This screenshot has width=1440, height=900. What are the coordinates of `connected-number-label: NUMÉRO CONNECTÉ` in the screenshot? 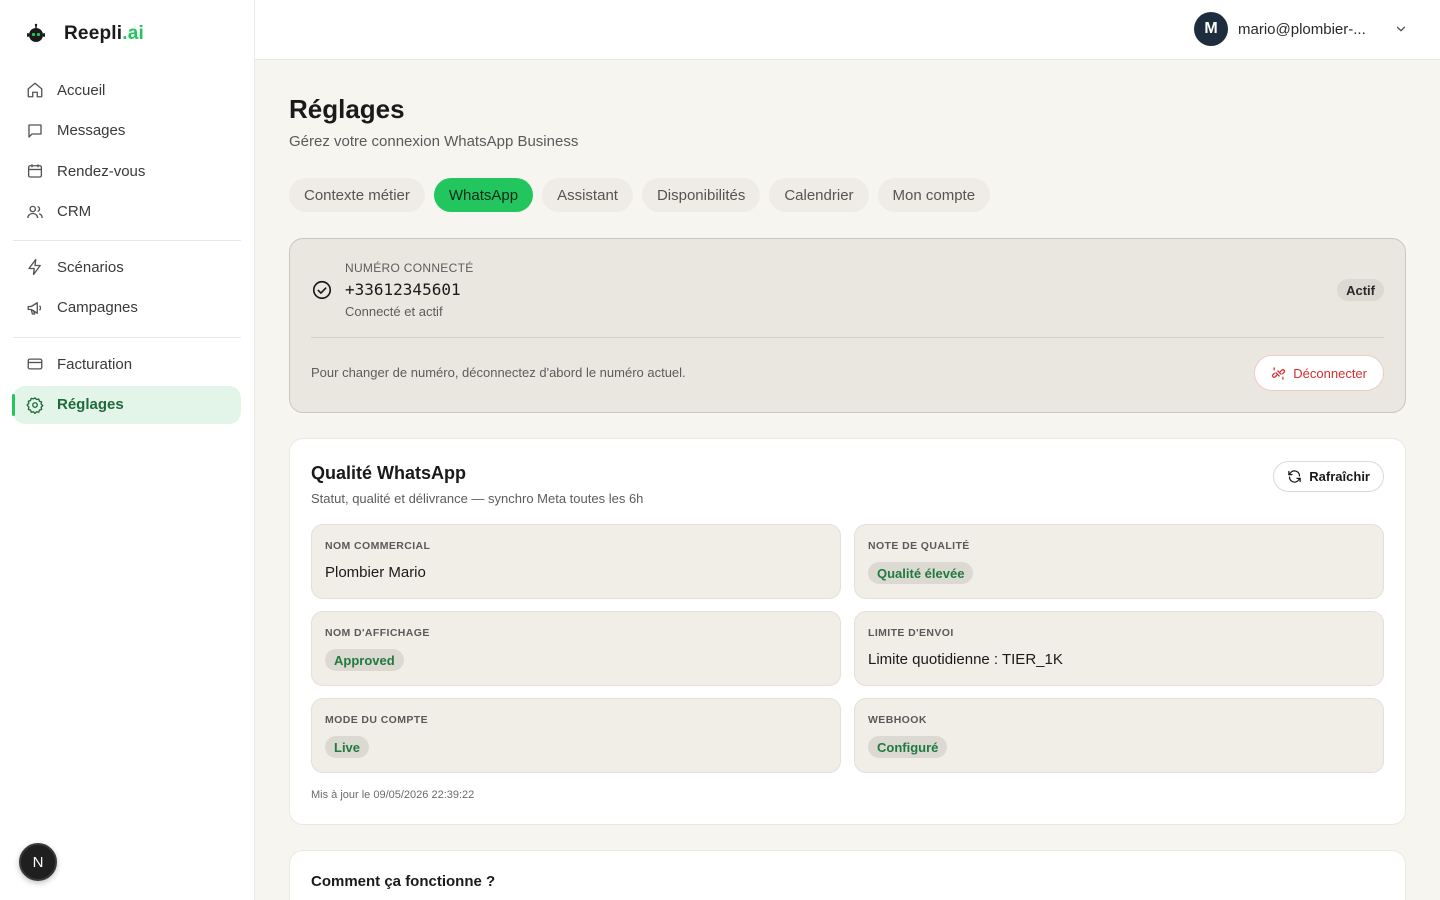 It's located at (409, 268).